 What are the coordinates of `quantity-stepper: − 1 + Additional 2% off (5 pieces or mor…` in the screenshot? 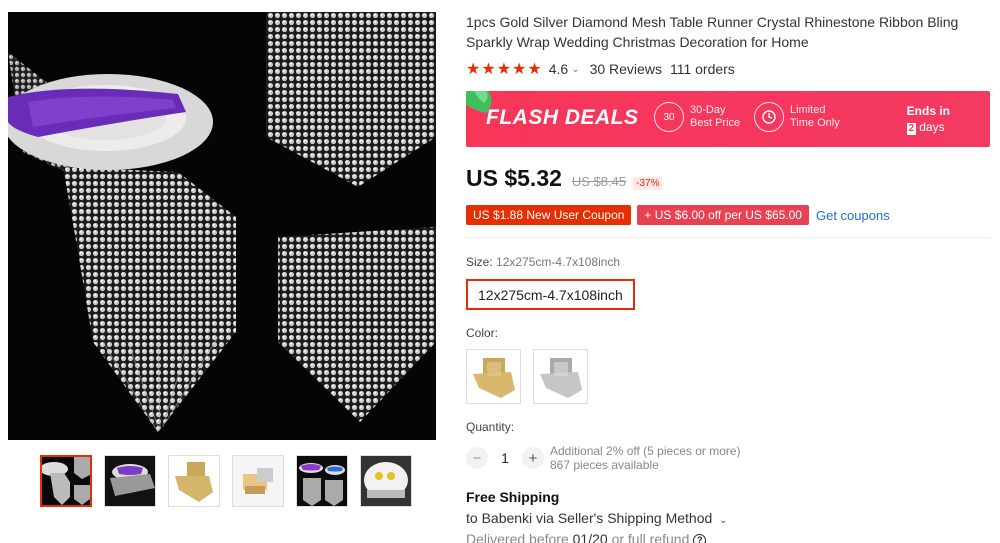 It's located at (730, 458).